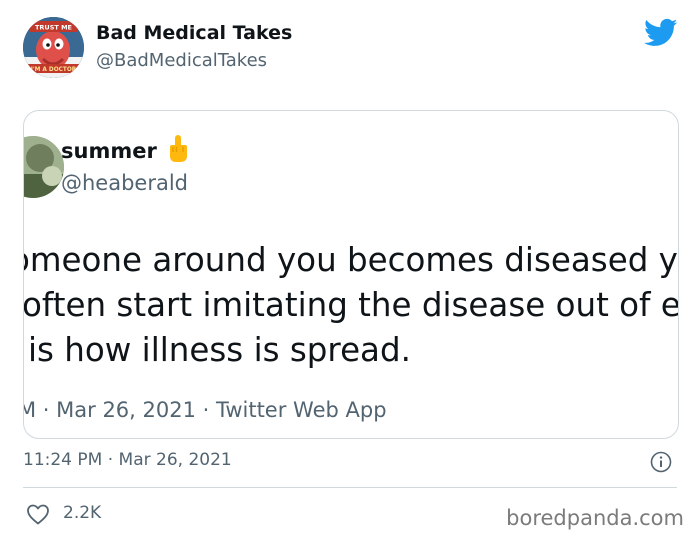 This screenshot has height=541, width=700. Describe the element at coordinates (595, 518) in the screenshot. I see `watermark: boredpanda.com` at that location.